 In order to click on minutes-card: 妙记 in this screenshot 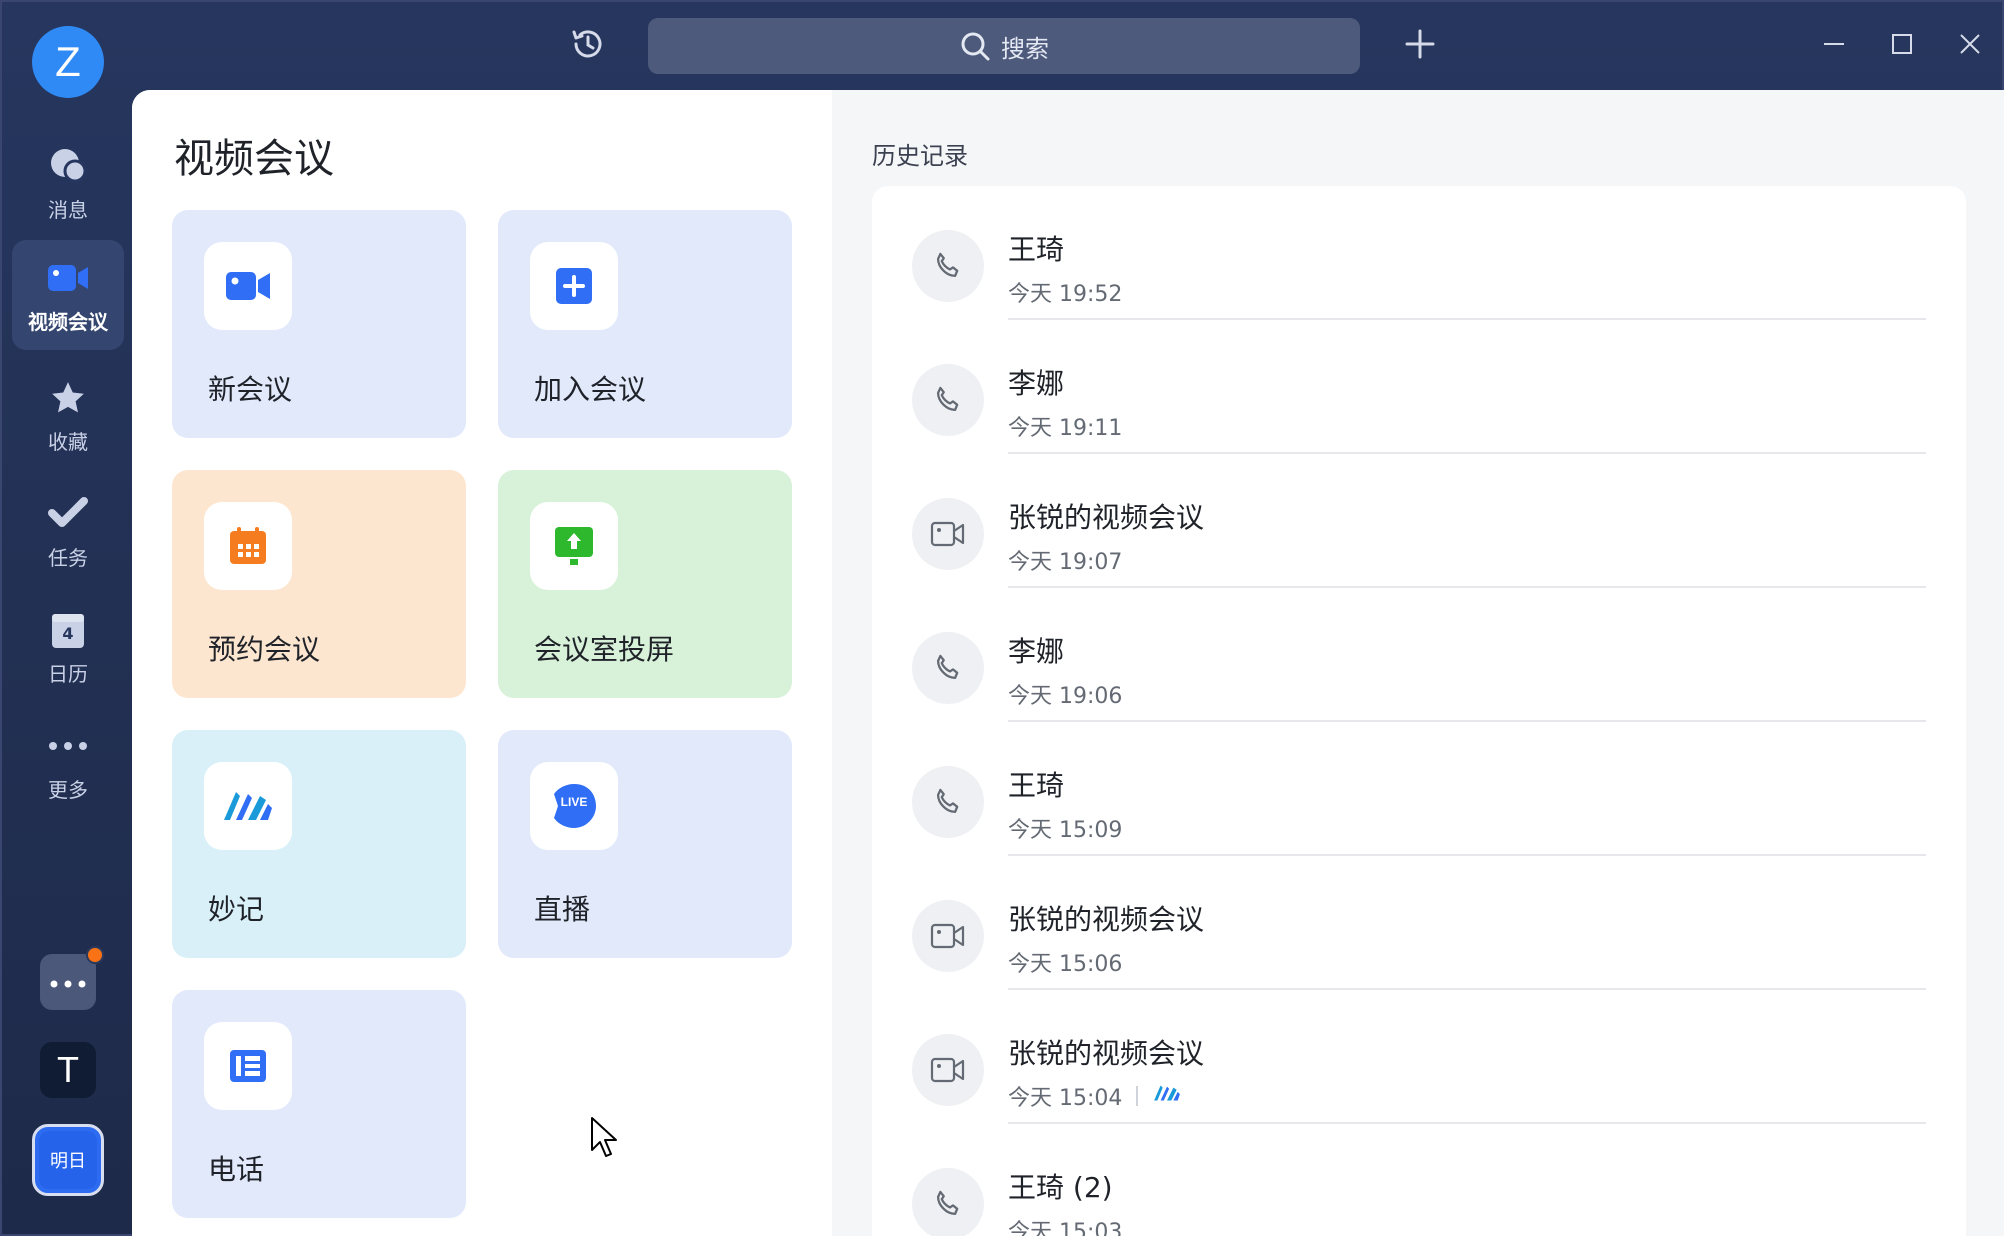, I will do `click(319, 844)`.